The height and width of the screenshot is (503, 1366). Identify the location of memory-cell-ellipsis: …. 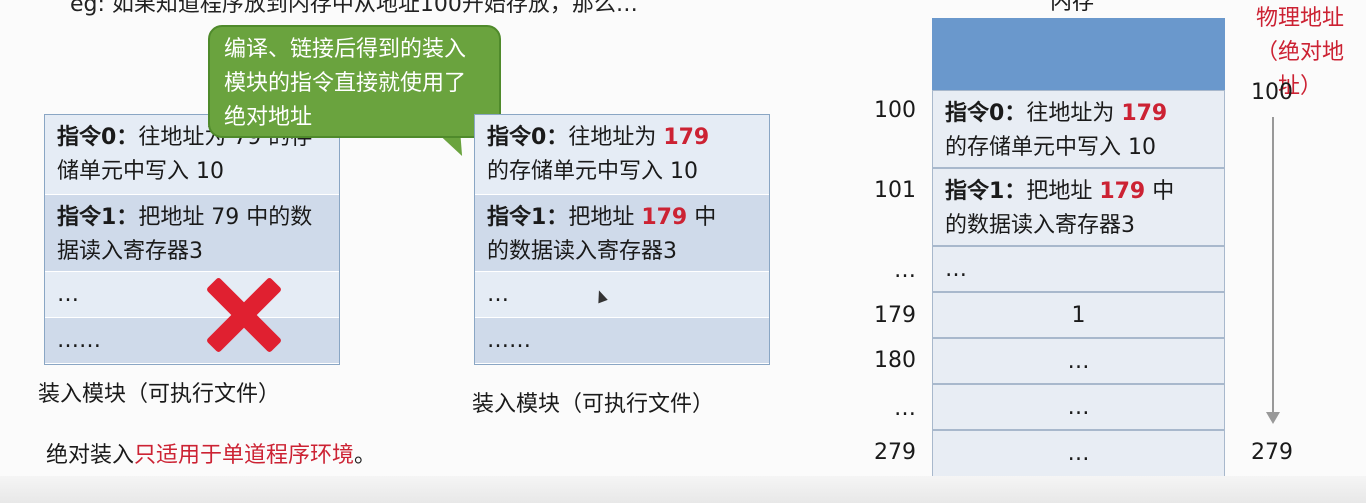
(1078, 269).